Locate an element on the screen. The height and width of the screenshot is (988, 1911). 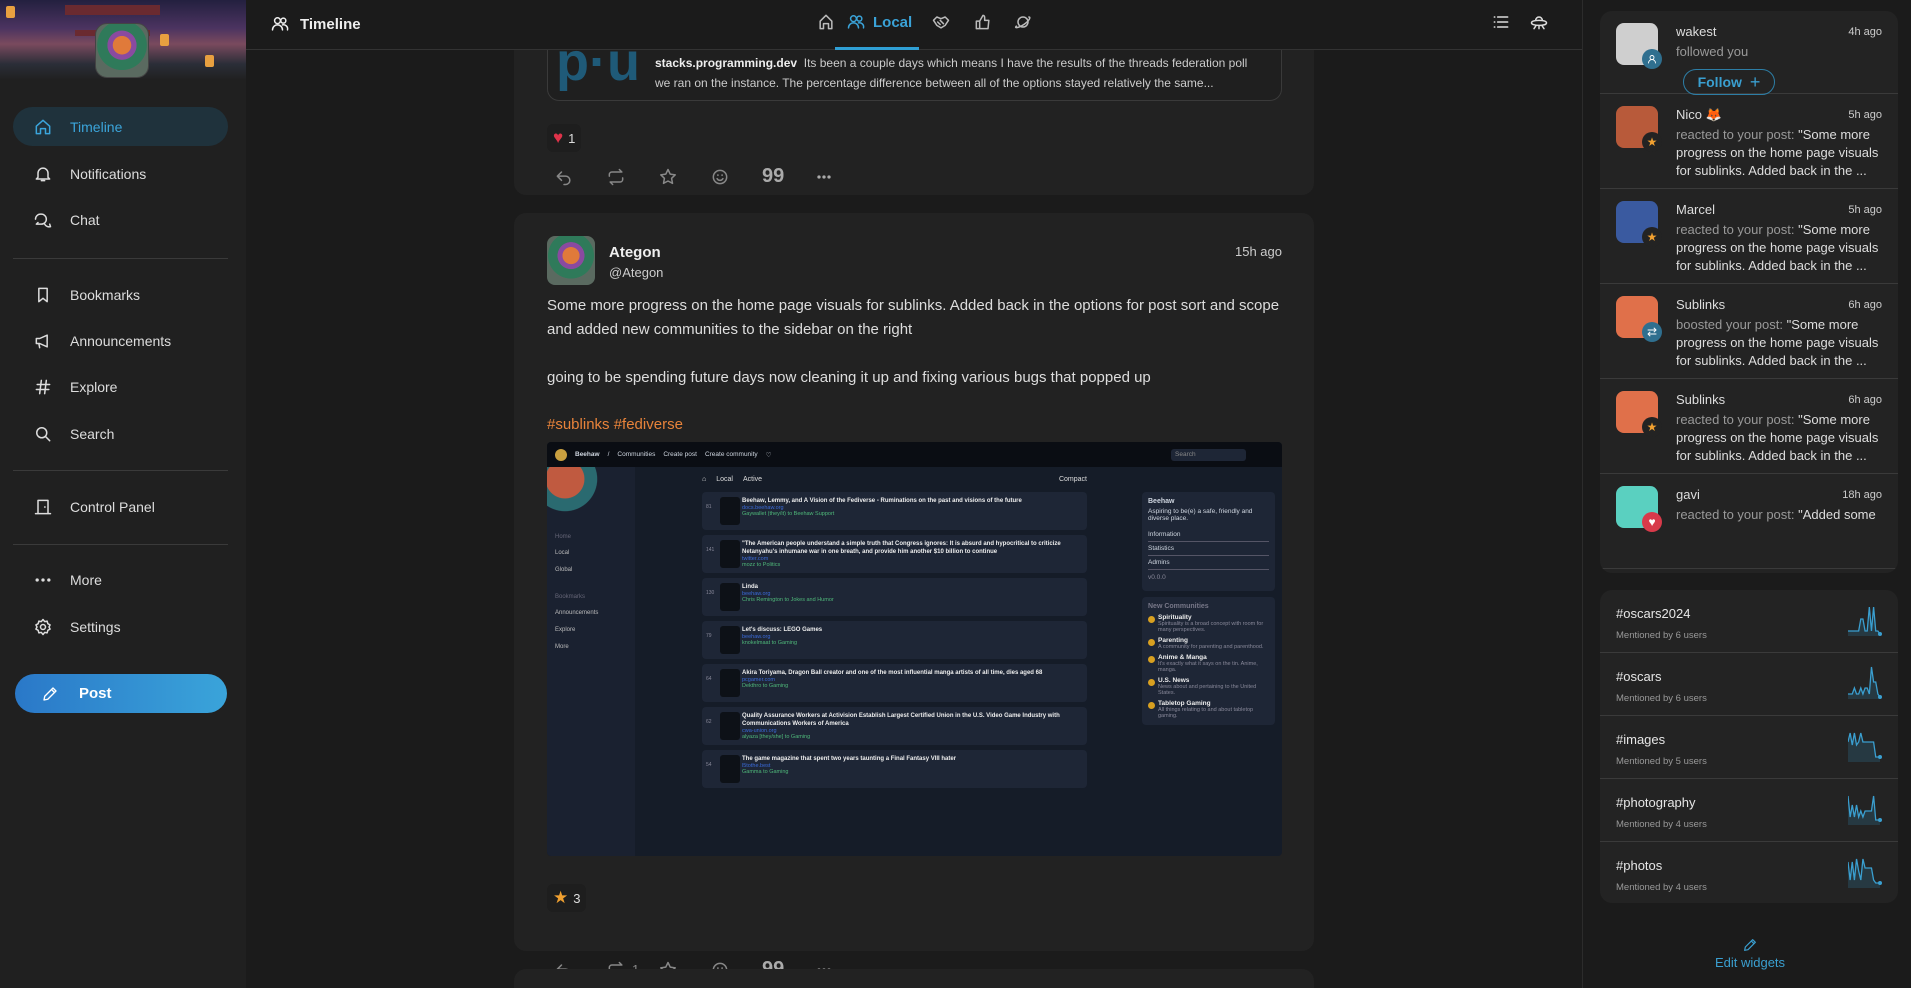
image-text: Explore is located at coordinates (565, 630).